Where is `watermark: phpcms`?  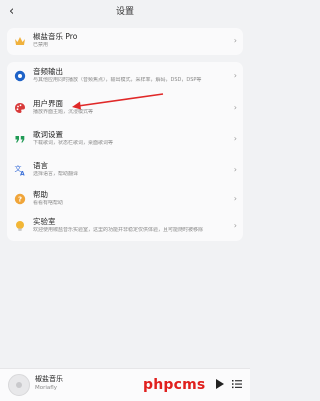 watermark: phpcms is located at coordinates (174, 385).